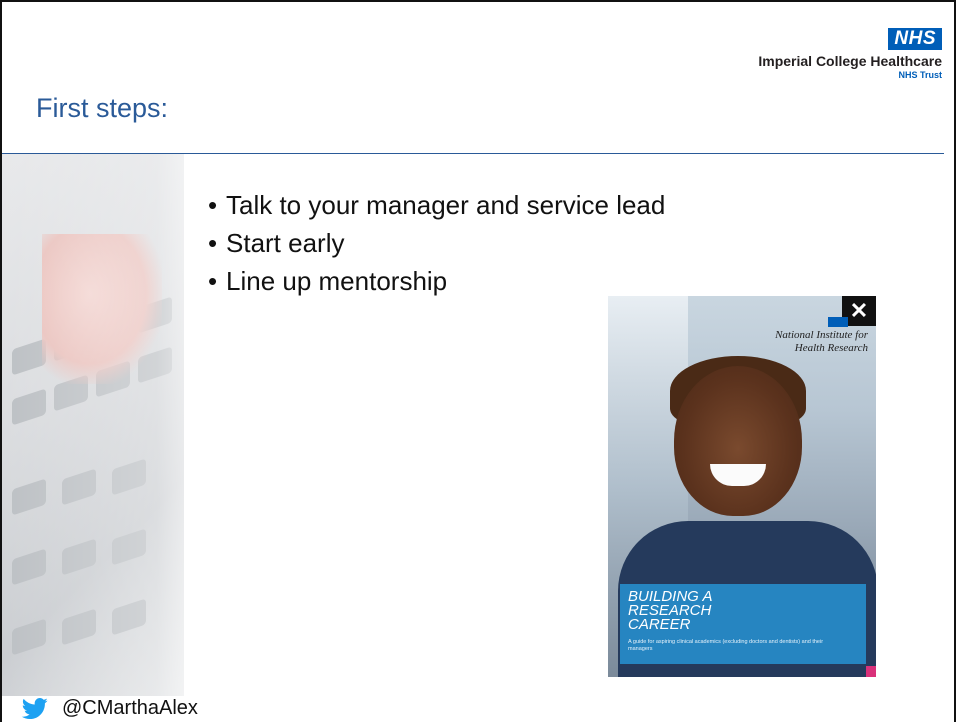  What do you see at coordinates (446, 205) in the screenshot?
I see `bullet-text: Talk to your manager and service lead` at bounding box center [446, 205].